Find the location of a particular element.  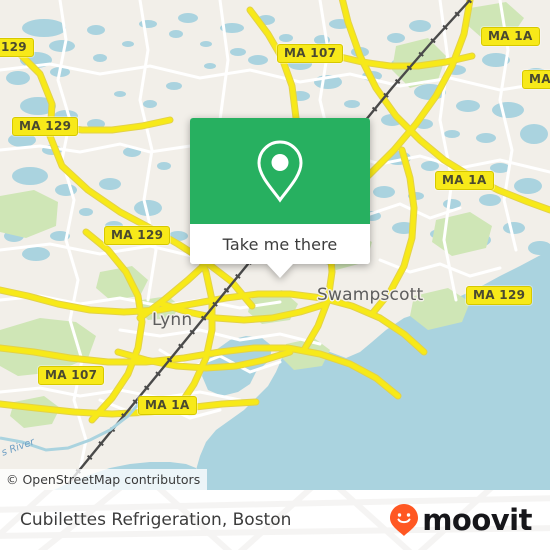

moovit-wordmark: moovit is located at coordinates (477, 519).